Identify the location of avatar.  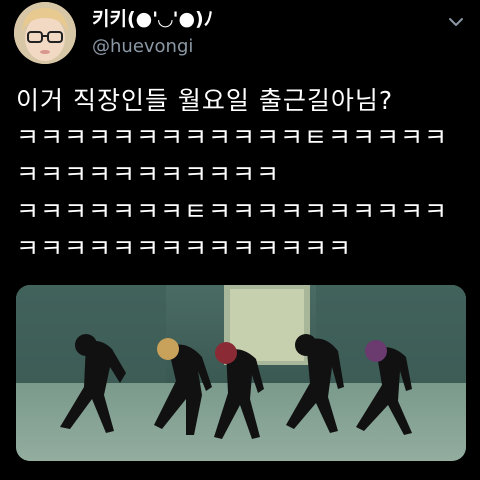
(45, 33).